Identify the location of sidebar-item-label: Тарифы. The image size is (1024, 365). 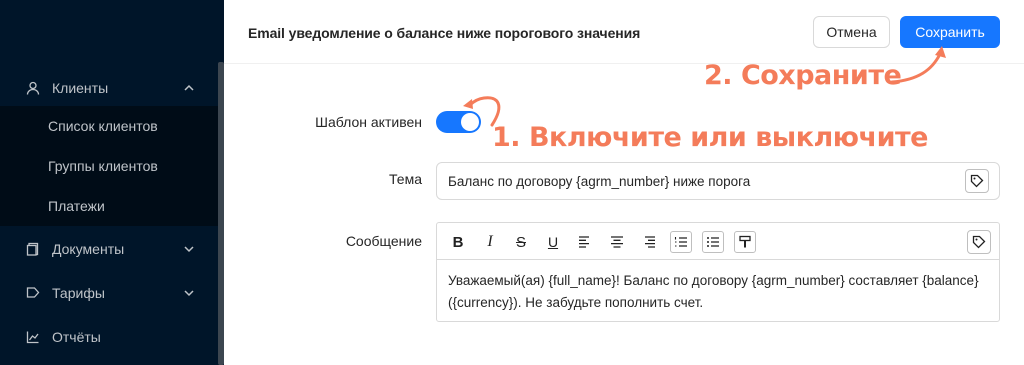
(78, 293).